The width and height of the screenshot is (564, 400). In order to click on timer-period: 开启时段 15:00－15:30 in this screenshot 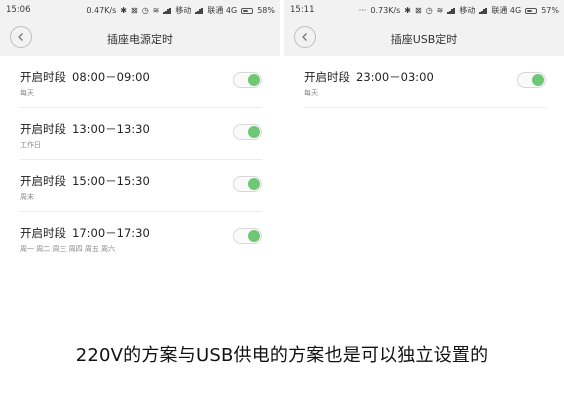, I will do `click(85, 181)`.